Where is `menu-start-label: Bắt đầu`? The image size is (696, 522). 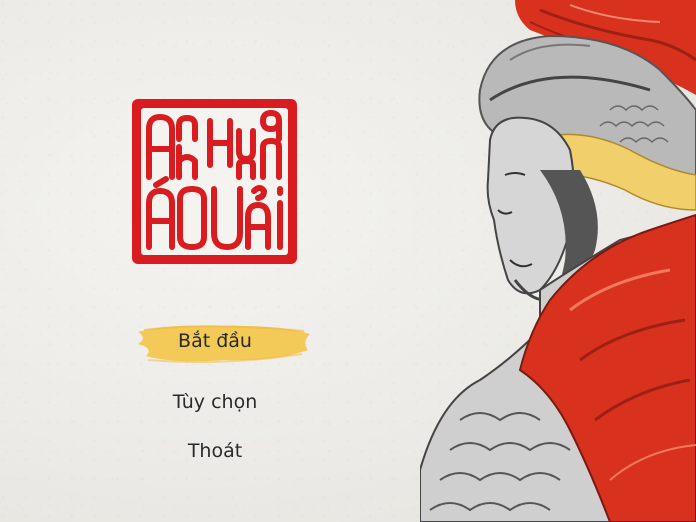
menu-start-label: Bắt đầu is located at coordinates (215, 341).